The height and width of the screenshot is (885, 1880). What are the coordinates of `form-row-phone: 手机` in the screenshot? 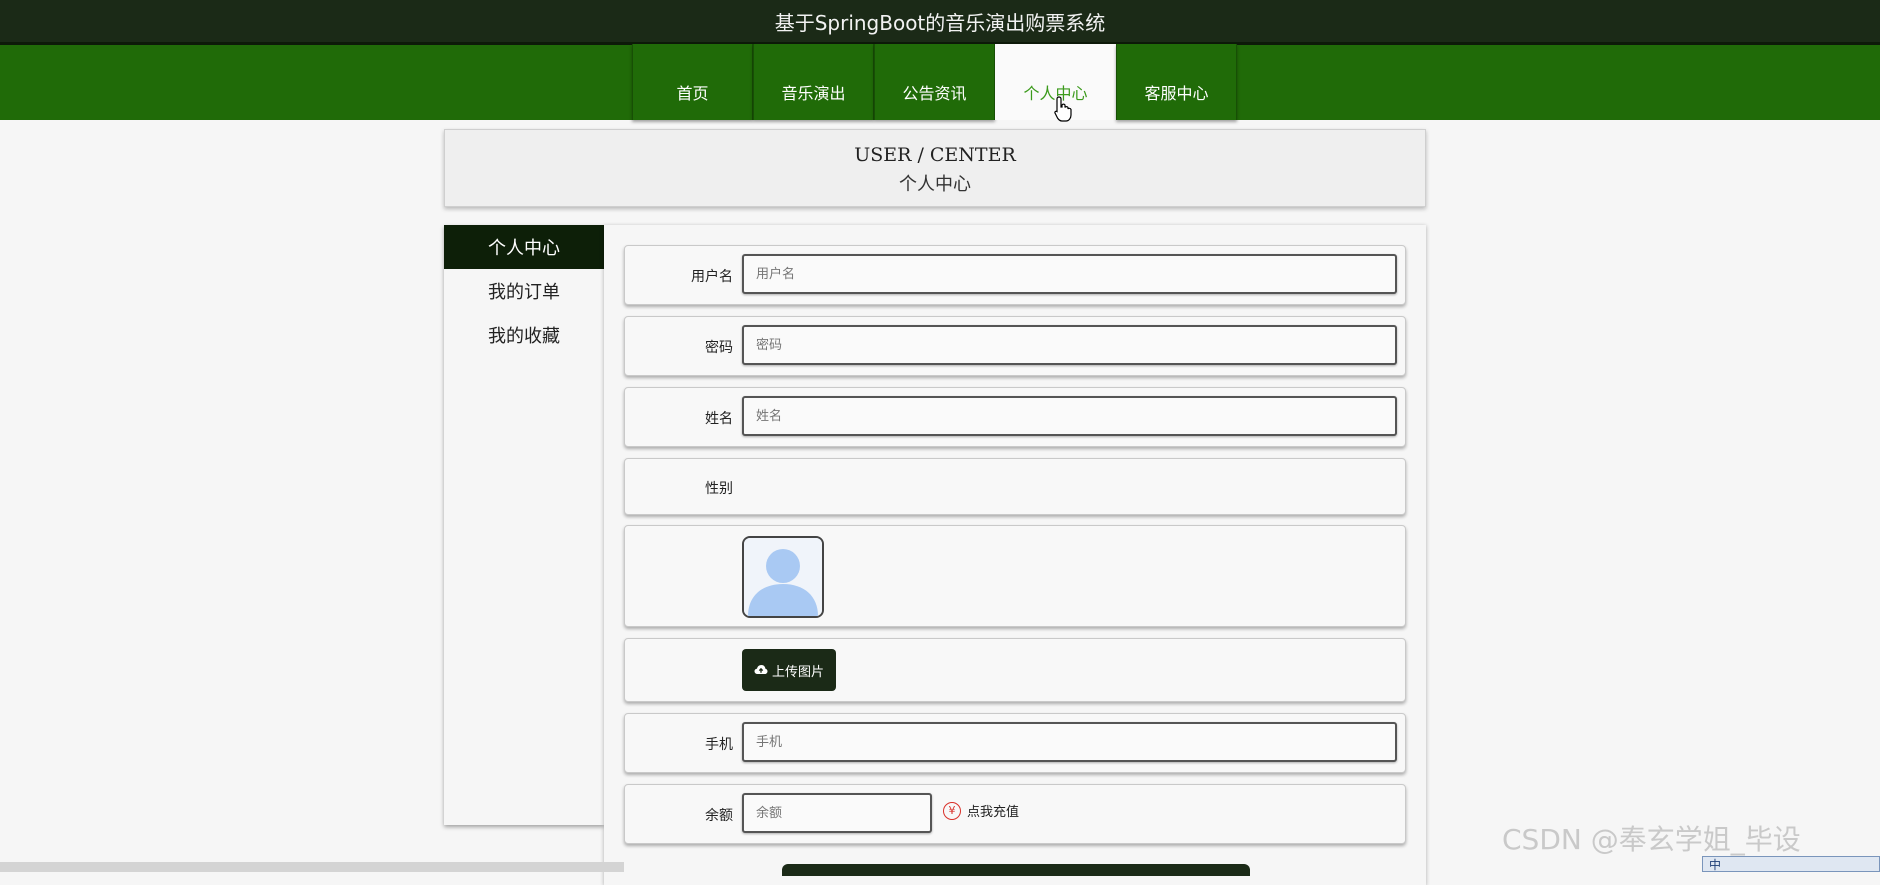 It's located at (1015, 743).